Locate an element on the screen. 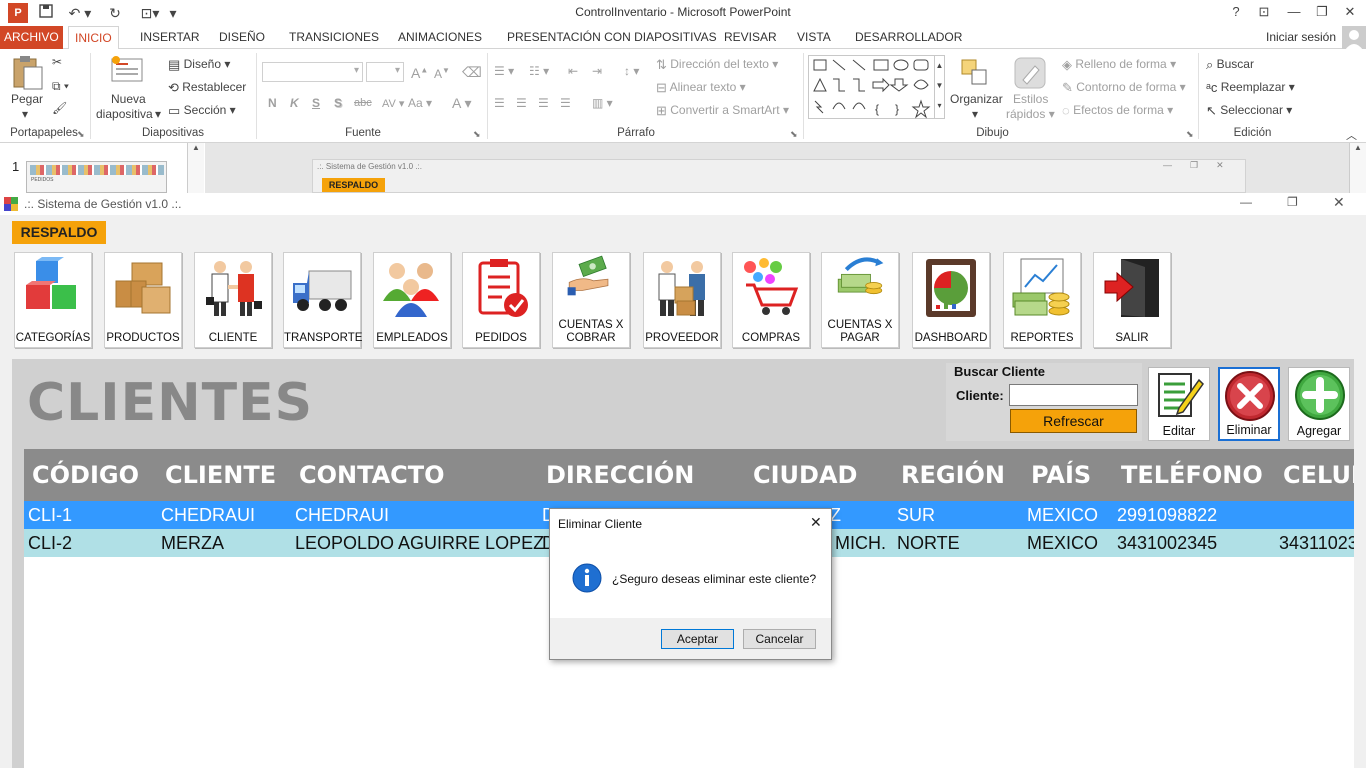  underline-button: S is located at coordinates (316, 103).